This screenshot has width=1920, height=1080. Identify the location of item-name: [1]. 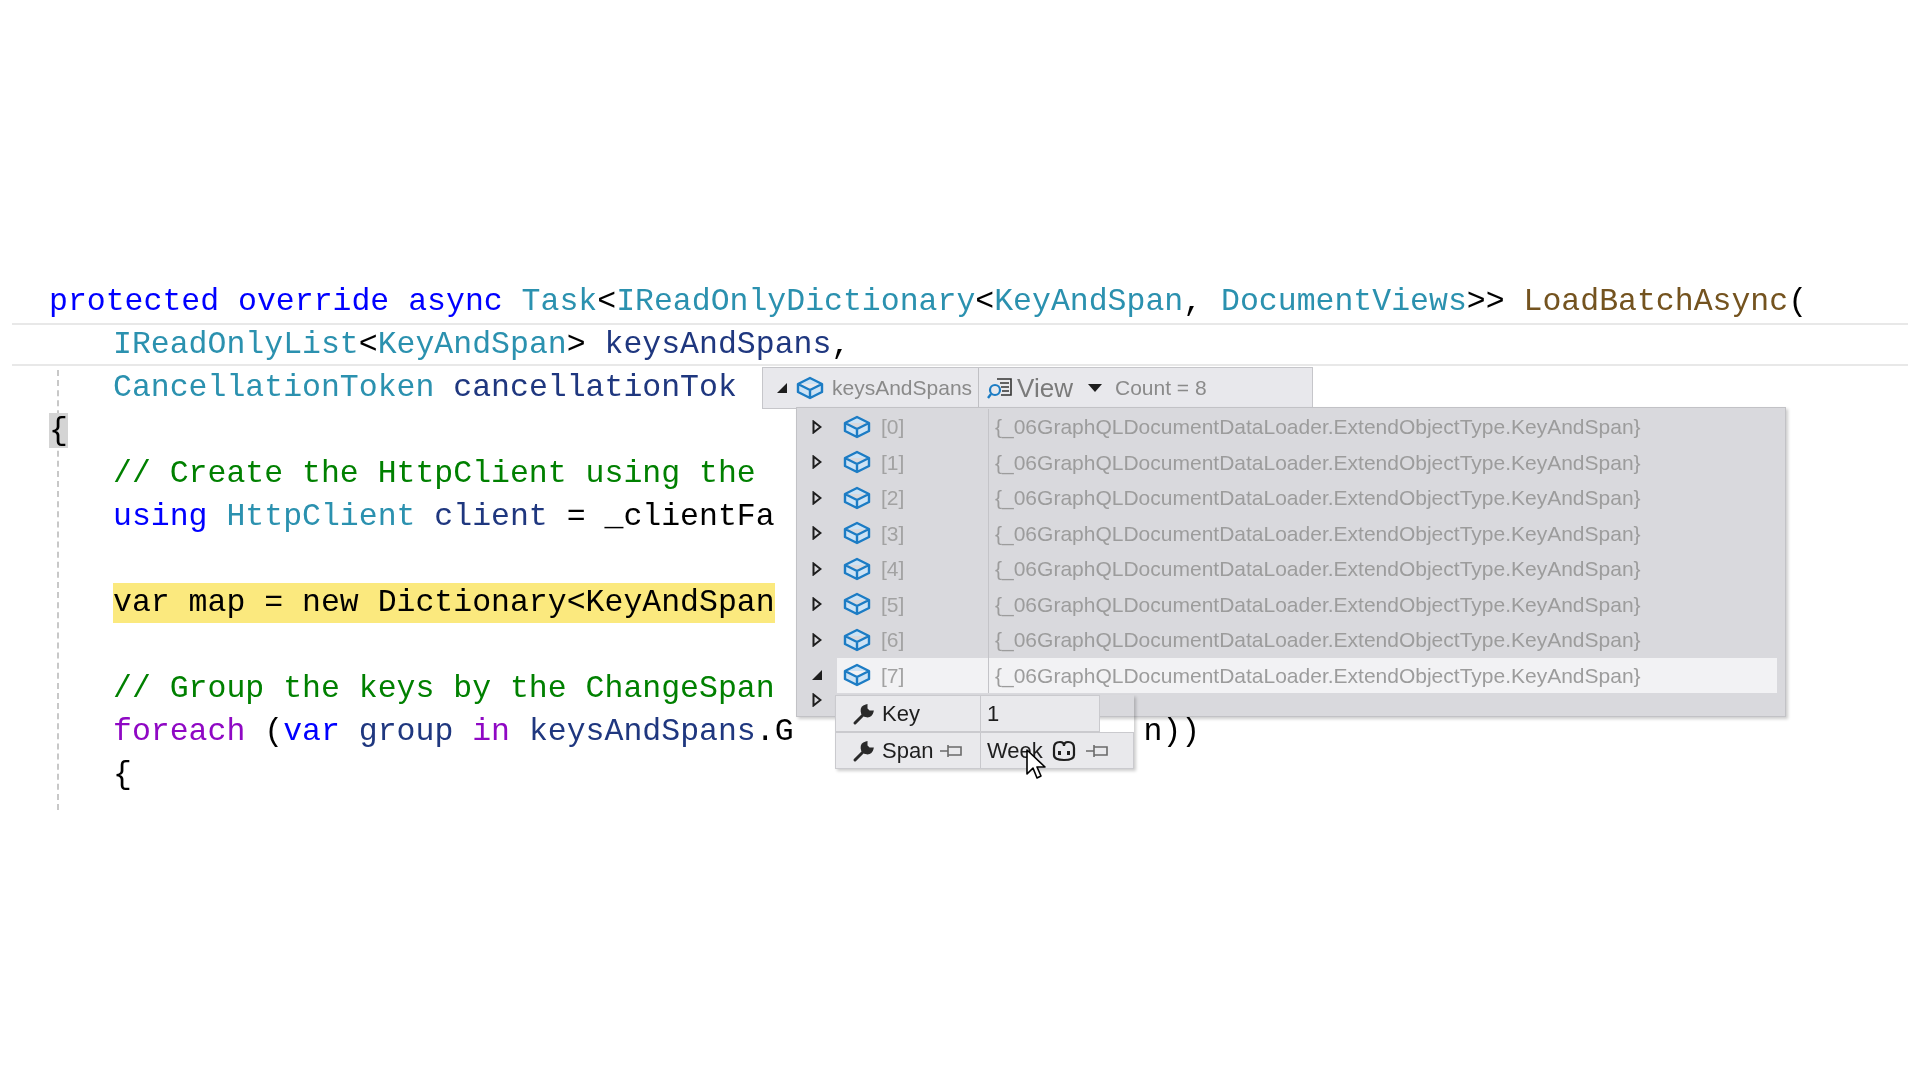
(893, 462).